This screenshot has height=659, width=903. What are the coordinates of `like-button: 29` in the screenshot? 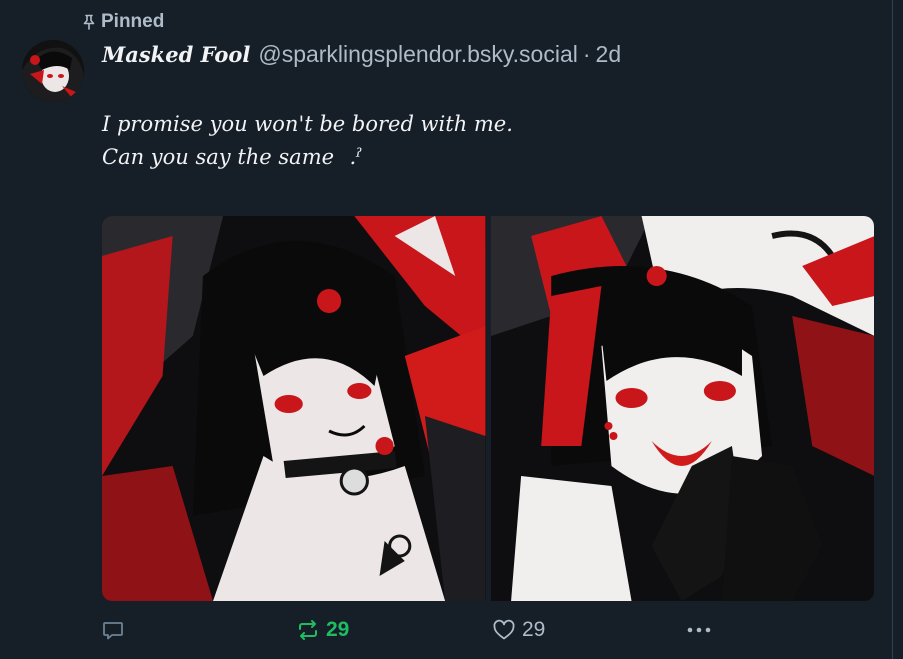 It's located at (518, 630).